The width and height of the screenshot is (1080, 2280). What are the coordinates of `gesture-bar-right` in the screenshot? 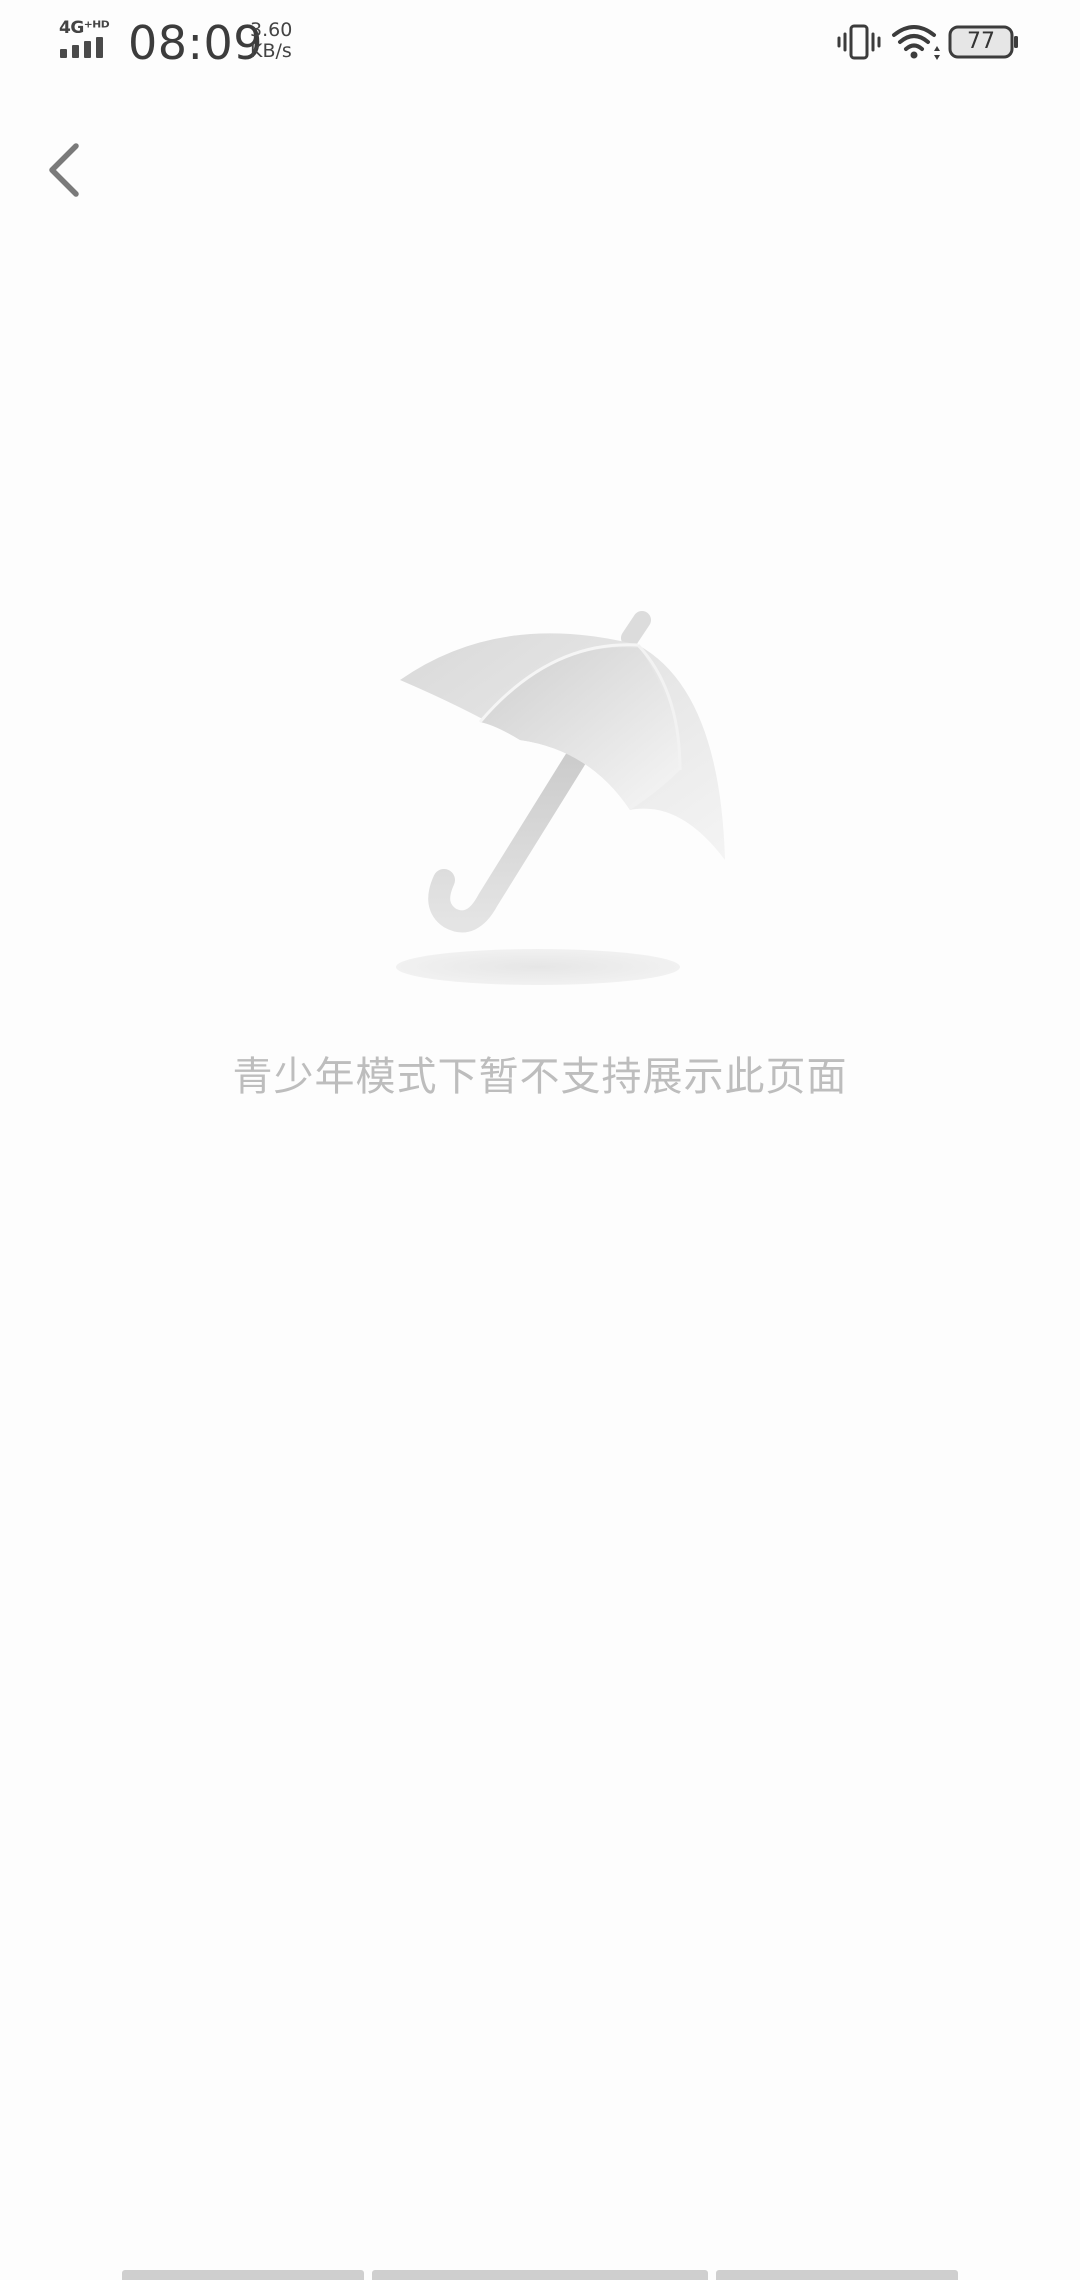 It's located at (837, 2275).